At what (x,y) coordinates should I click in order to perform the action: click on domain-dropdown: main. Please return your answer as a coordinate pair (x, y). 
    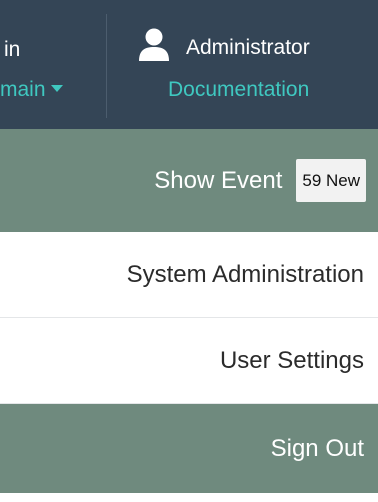
    Looking at the image, I should click on (31, 90).